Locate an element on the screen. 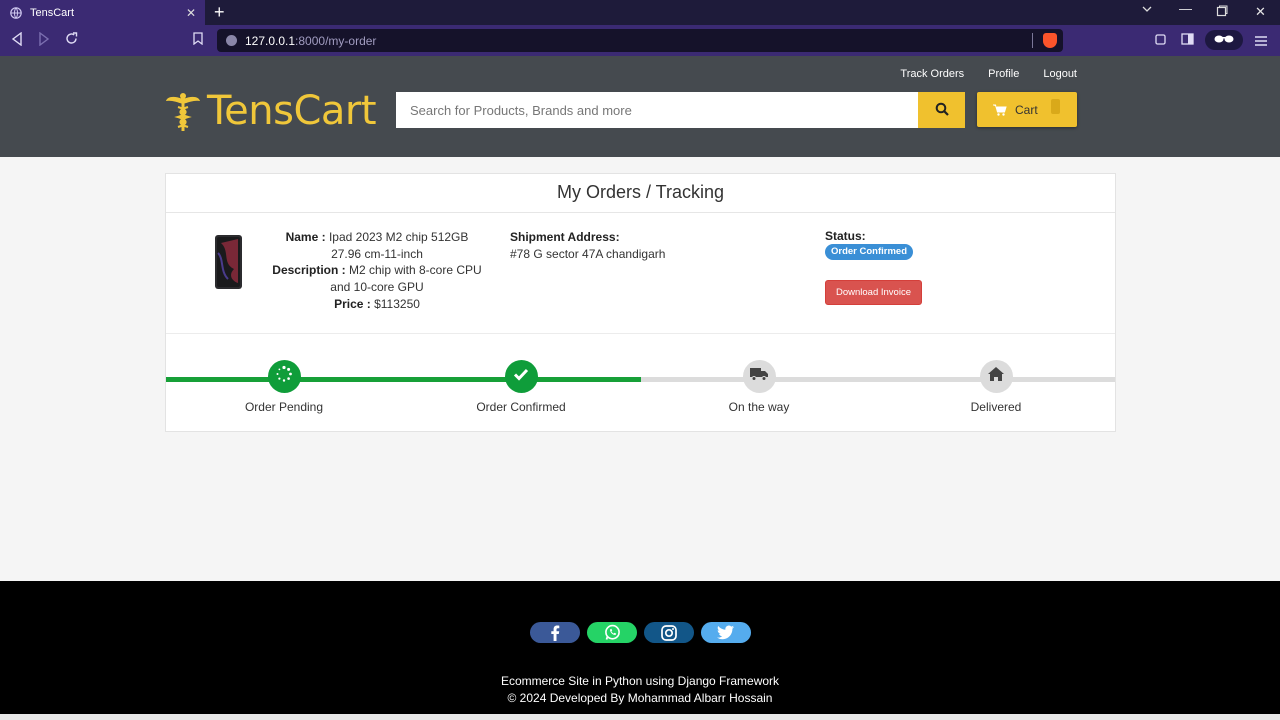 The height and width of the screenshot is (720, 1280). url-path: :8000/my-order is located at coordinates (336, 40).